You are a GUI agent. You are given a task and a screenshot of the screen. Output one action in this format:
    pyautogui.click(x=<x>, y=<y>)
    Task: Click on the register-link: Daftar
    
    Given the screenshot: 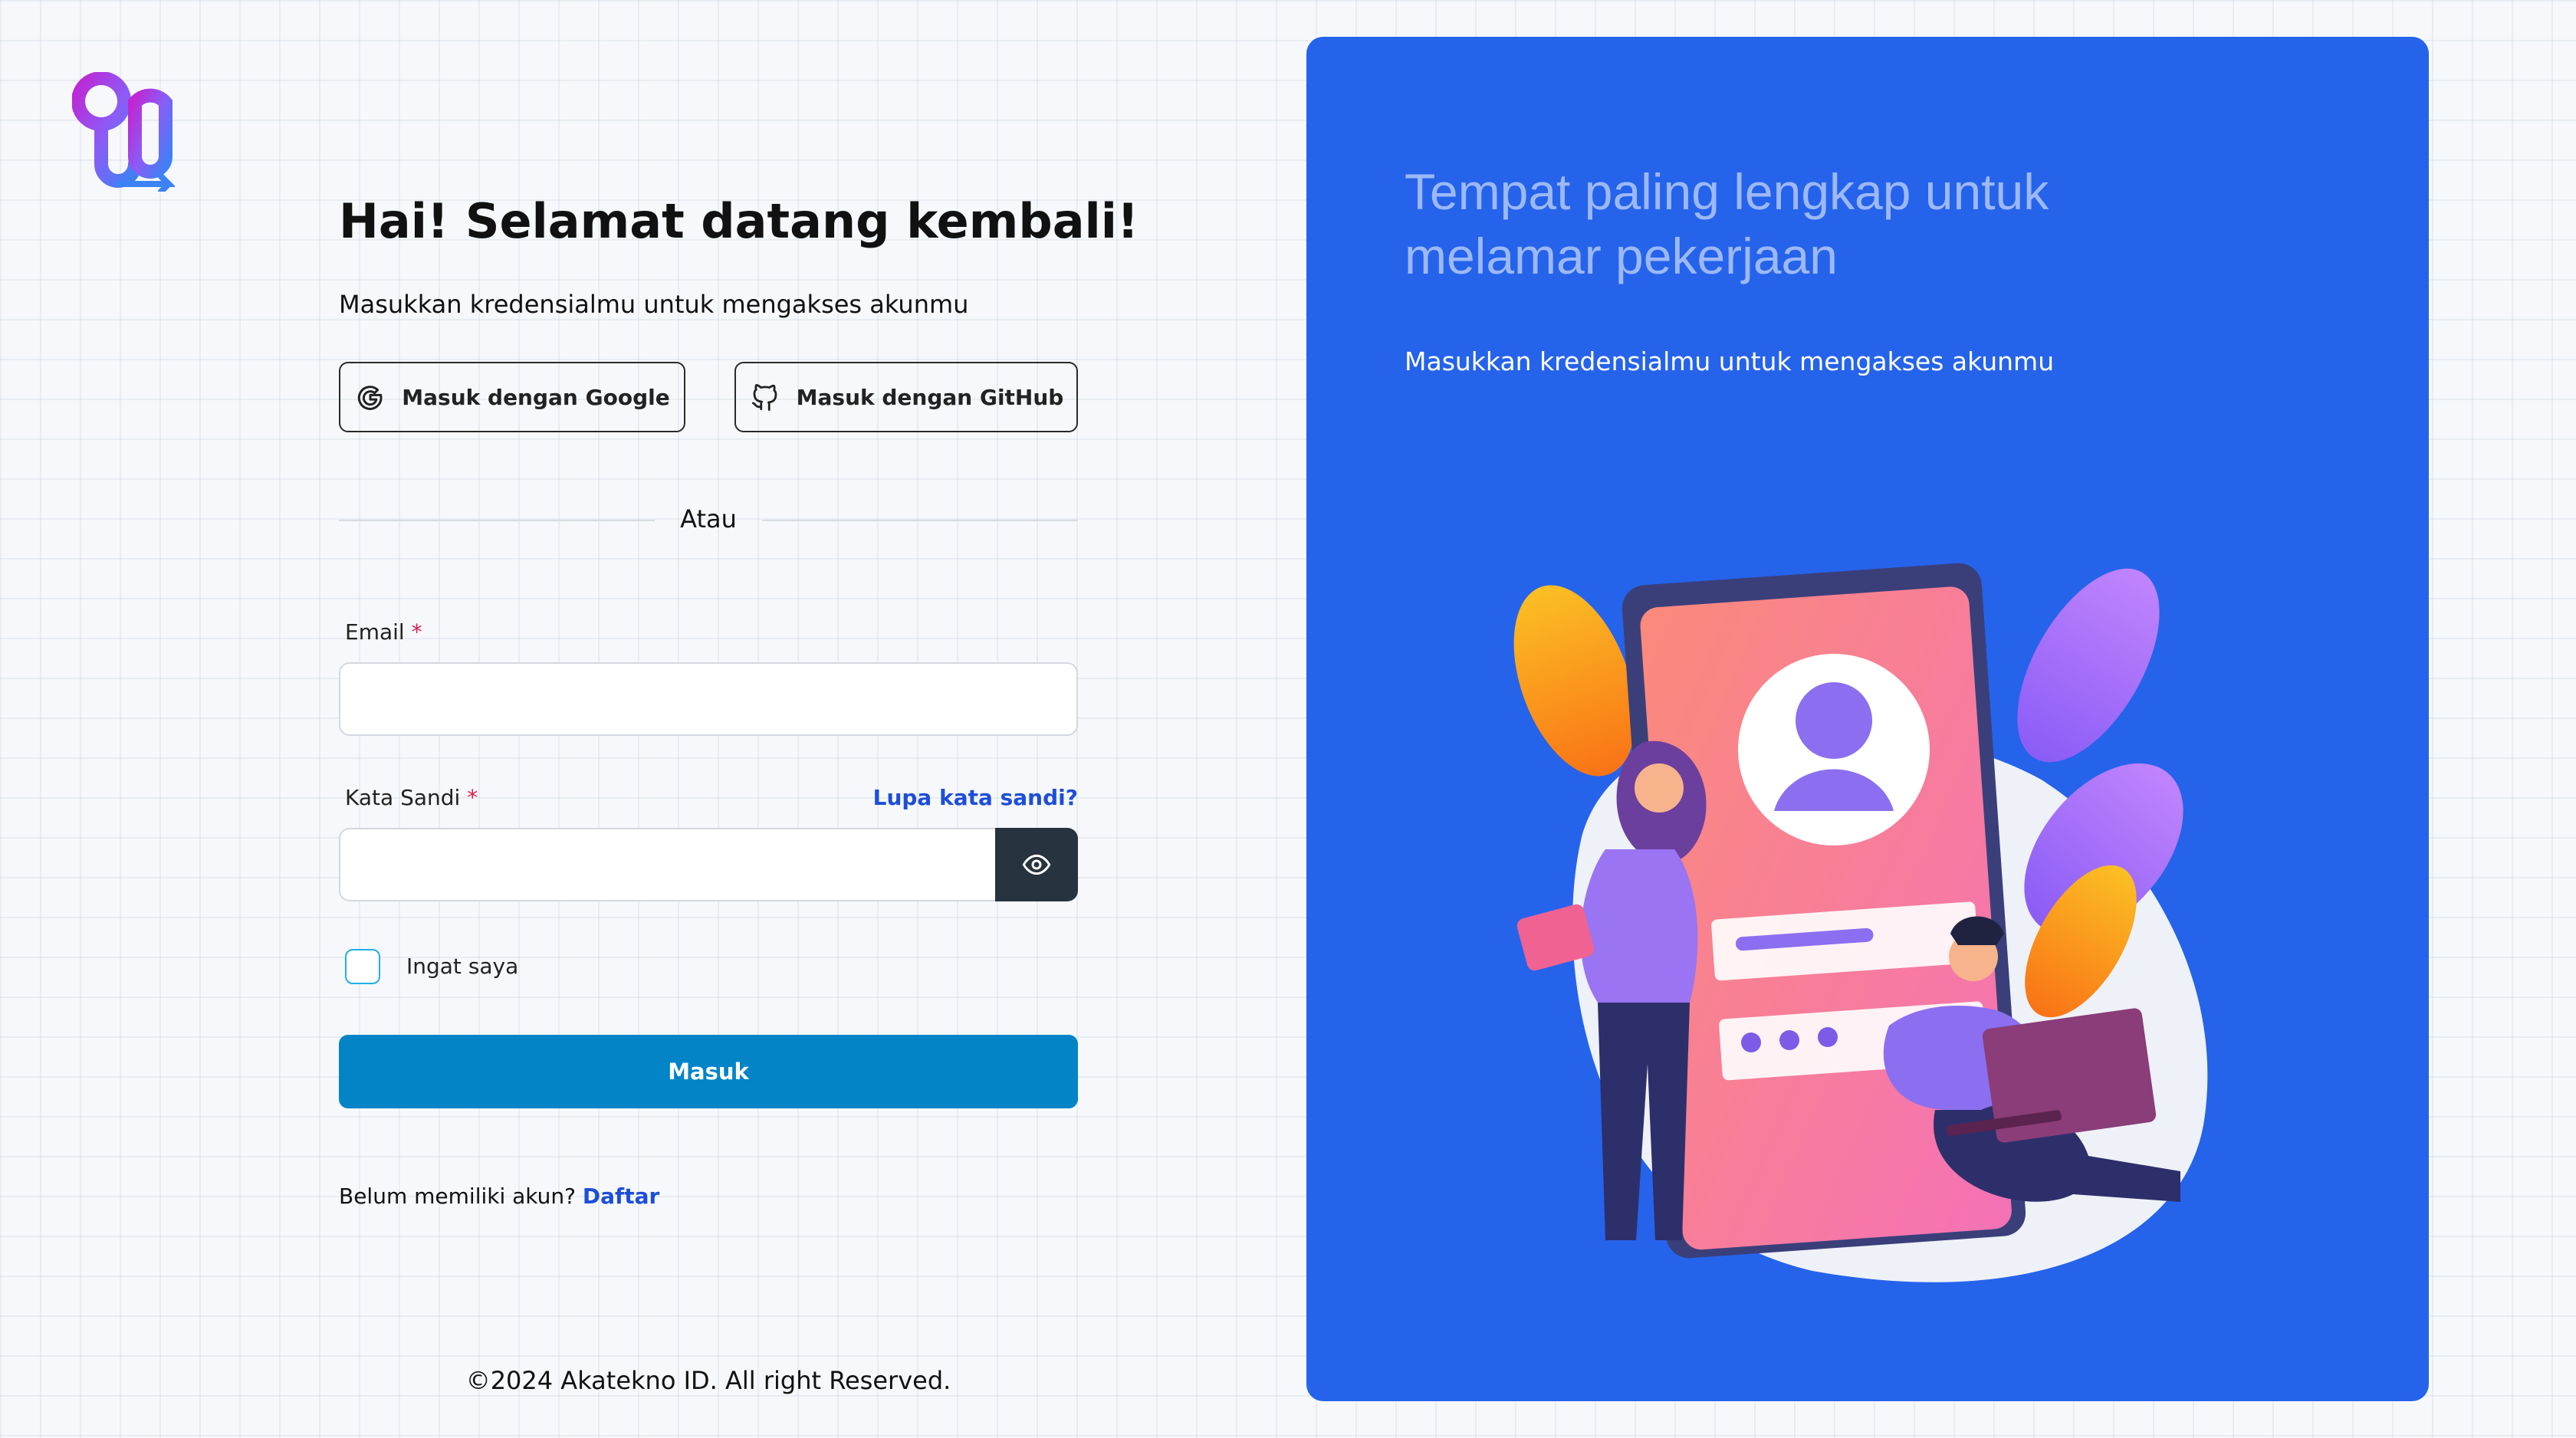 What is the action you would take?
    pyautogui.click(x=621, y=1196)
    